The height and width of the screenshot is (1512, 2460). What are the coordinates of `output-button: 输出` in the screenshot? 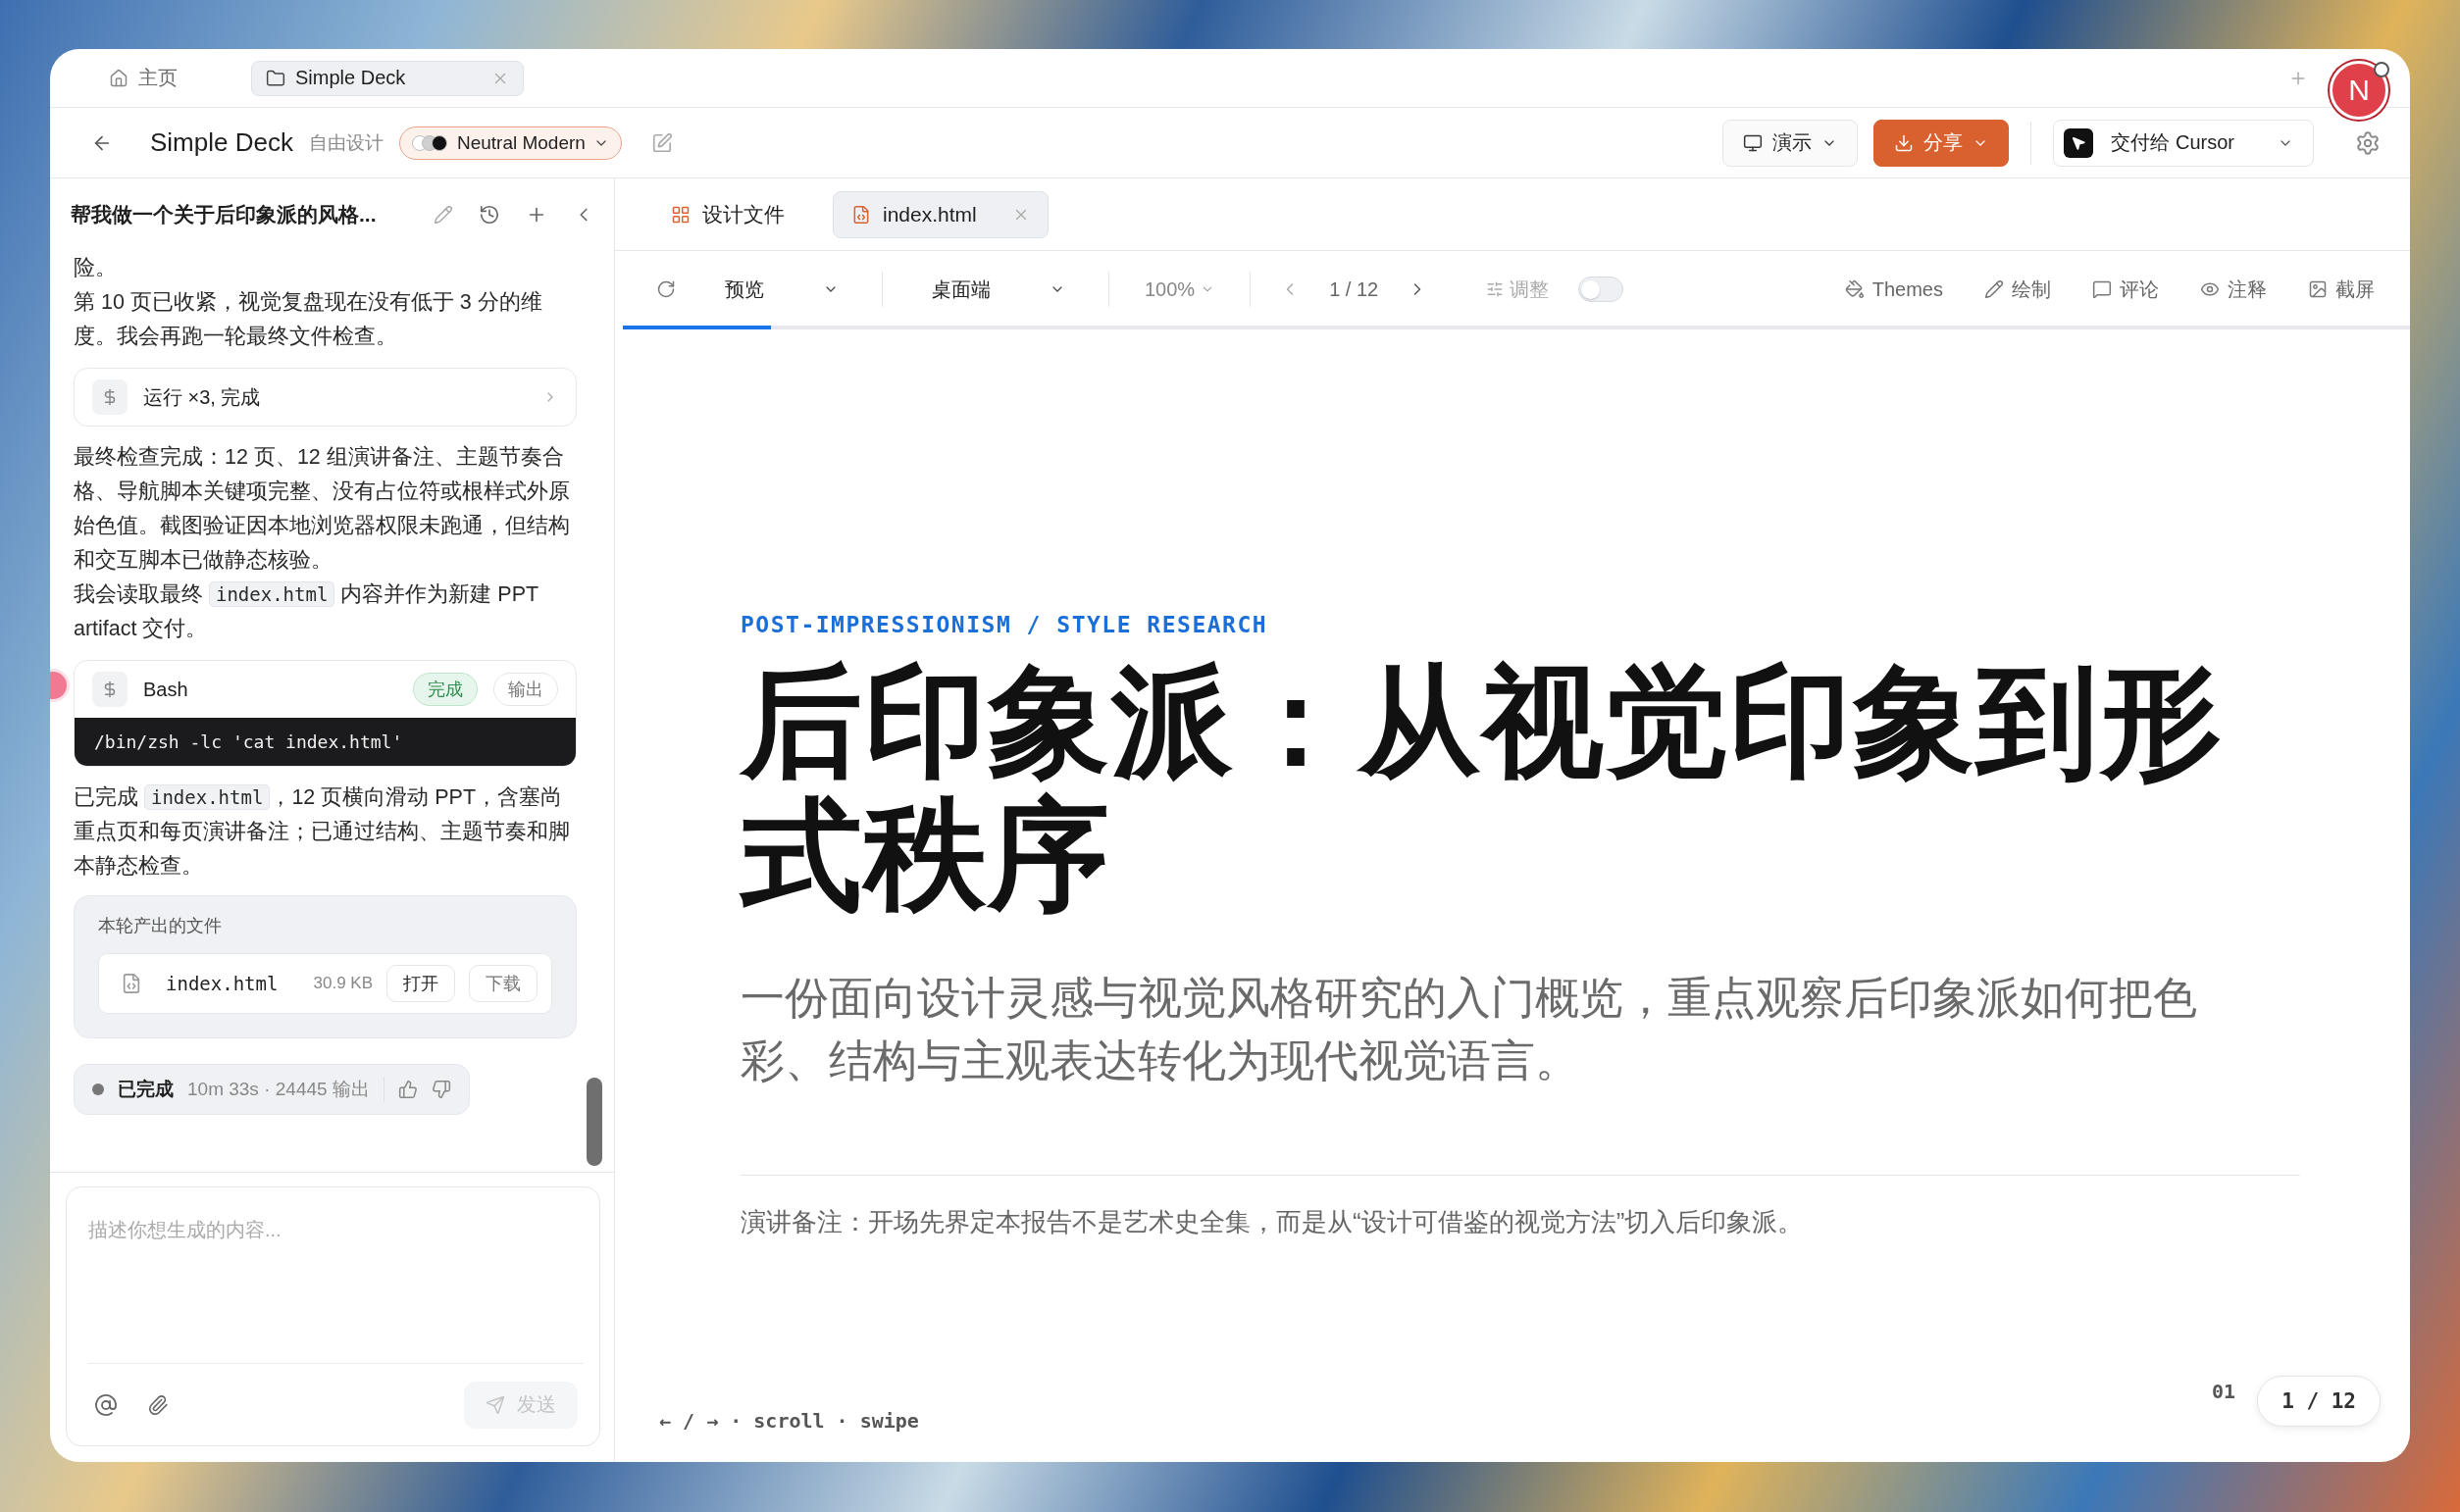 It's located at (525, 689).